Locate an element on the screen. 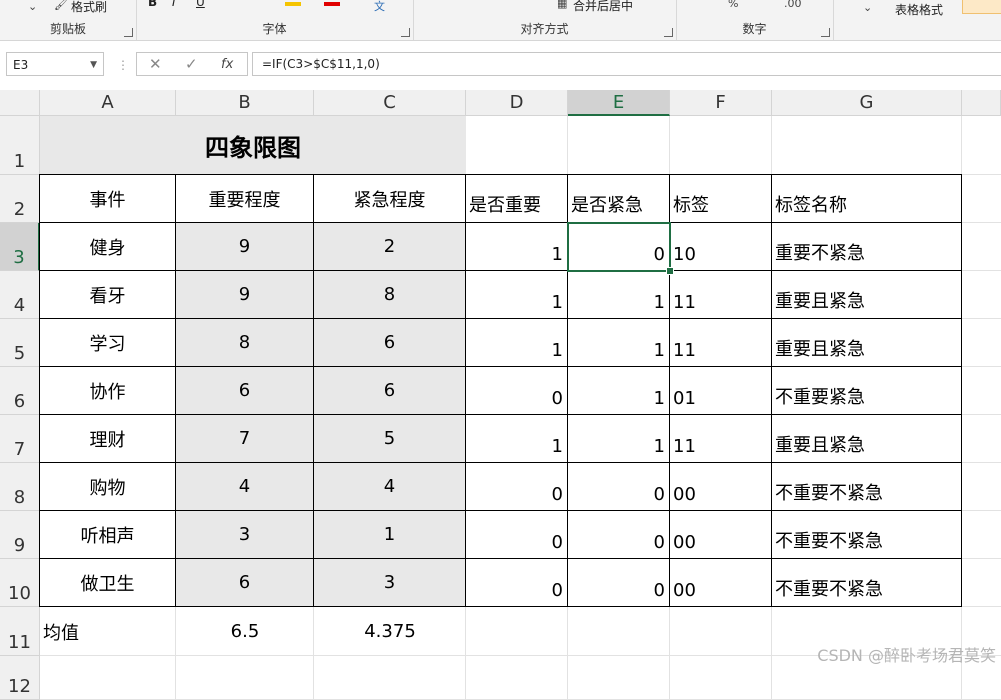 The height and width of the screenshot is (700, 1001). data-cell-r10-c5: 0 is located at coordinates (618, 582).